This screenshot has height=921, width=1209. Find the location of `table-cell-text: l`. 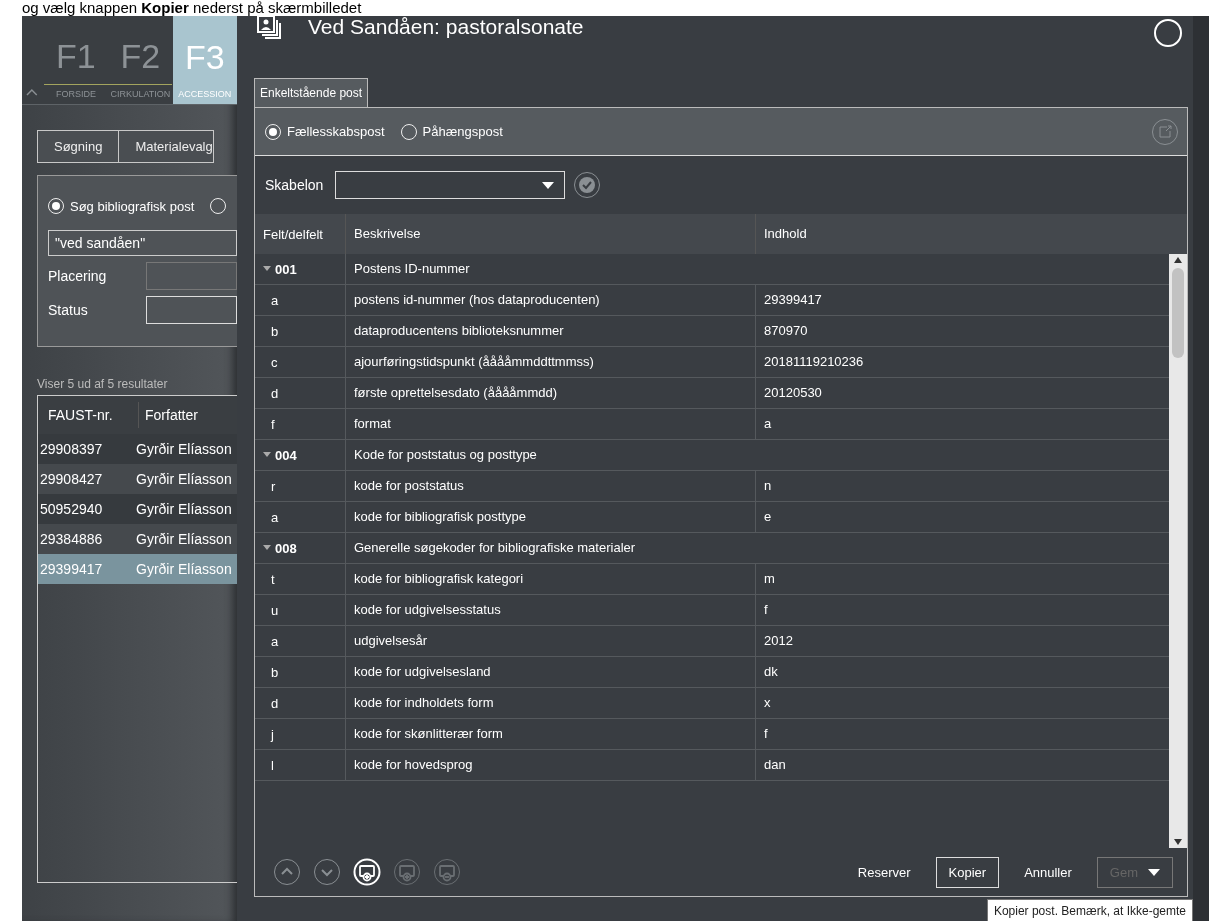

table-cell-text: l is located at coordinates (272, 765).